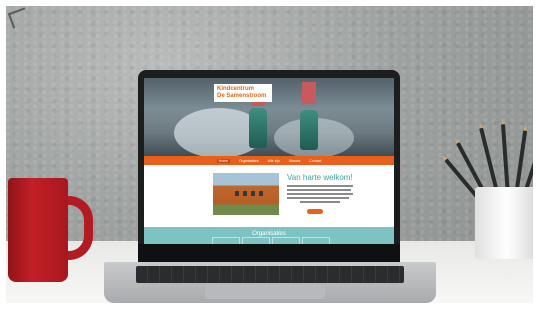 Image resolution: width=539 pixels, height=309 pixels. I want to click on nav-wie-zijn: Wie zijn, so click(274, 161).